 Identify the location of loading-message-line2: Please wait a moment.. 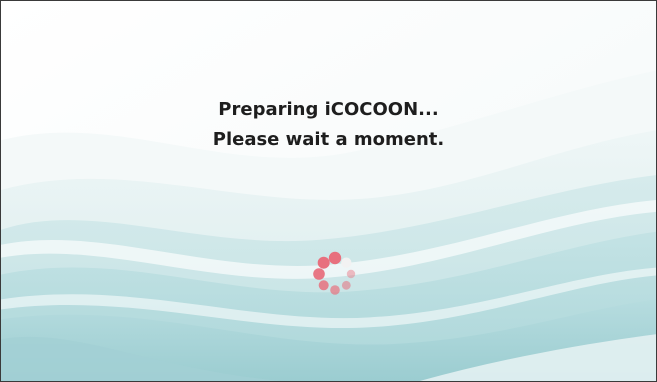
(328, 139).